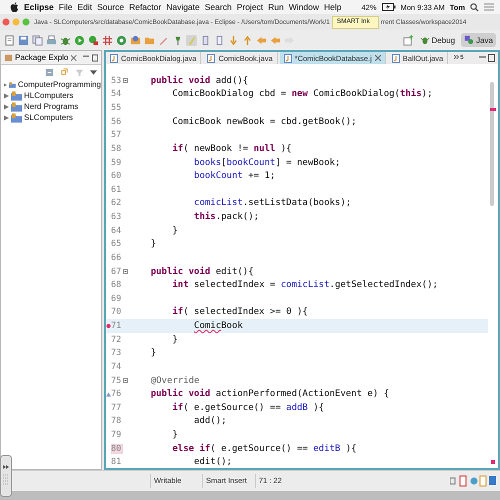 The image size is (500, 500). Describe the element at coordinates (108, 326) in the screenshot. I see `error-marker-icon` at that location.